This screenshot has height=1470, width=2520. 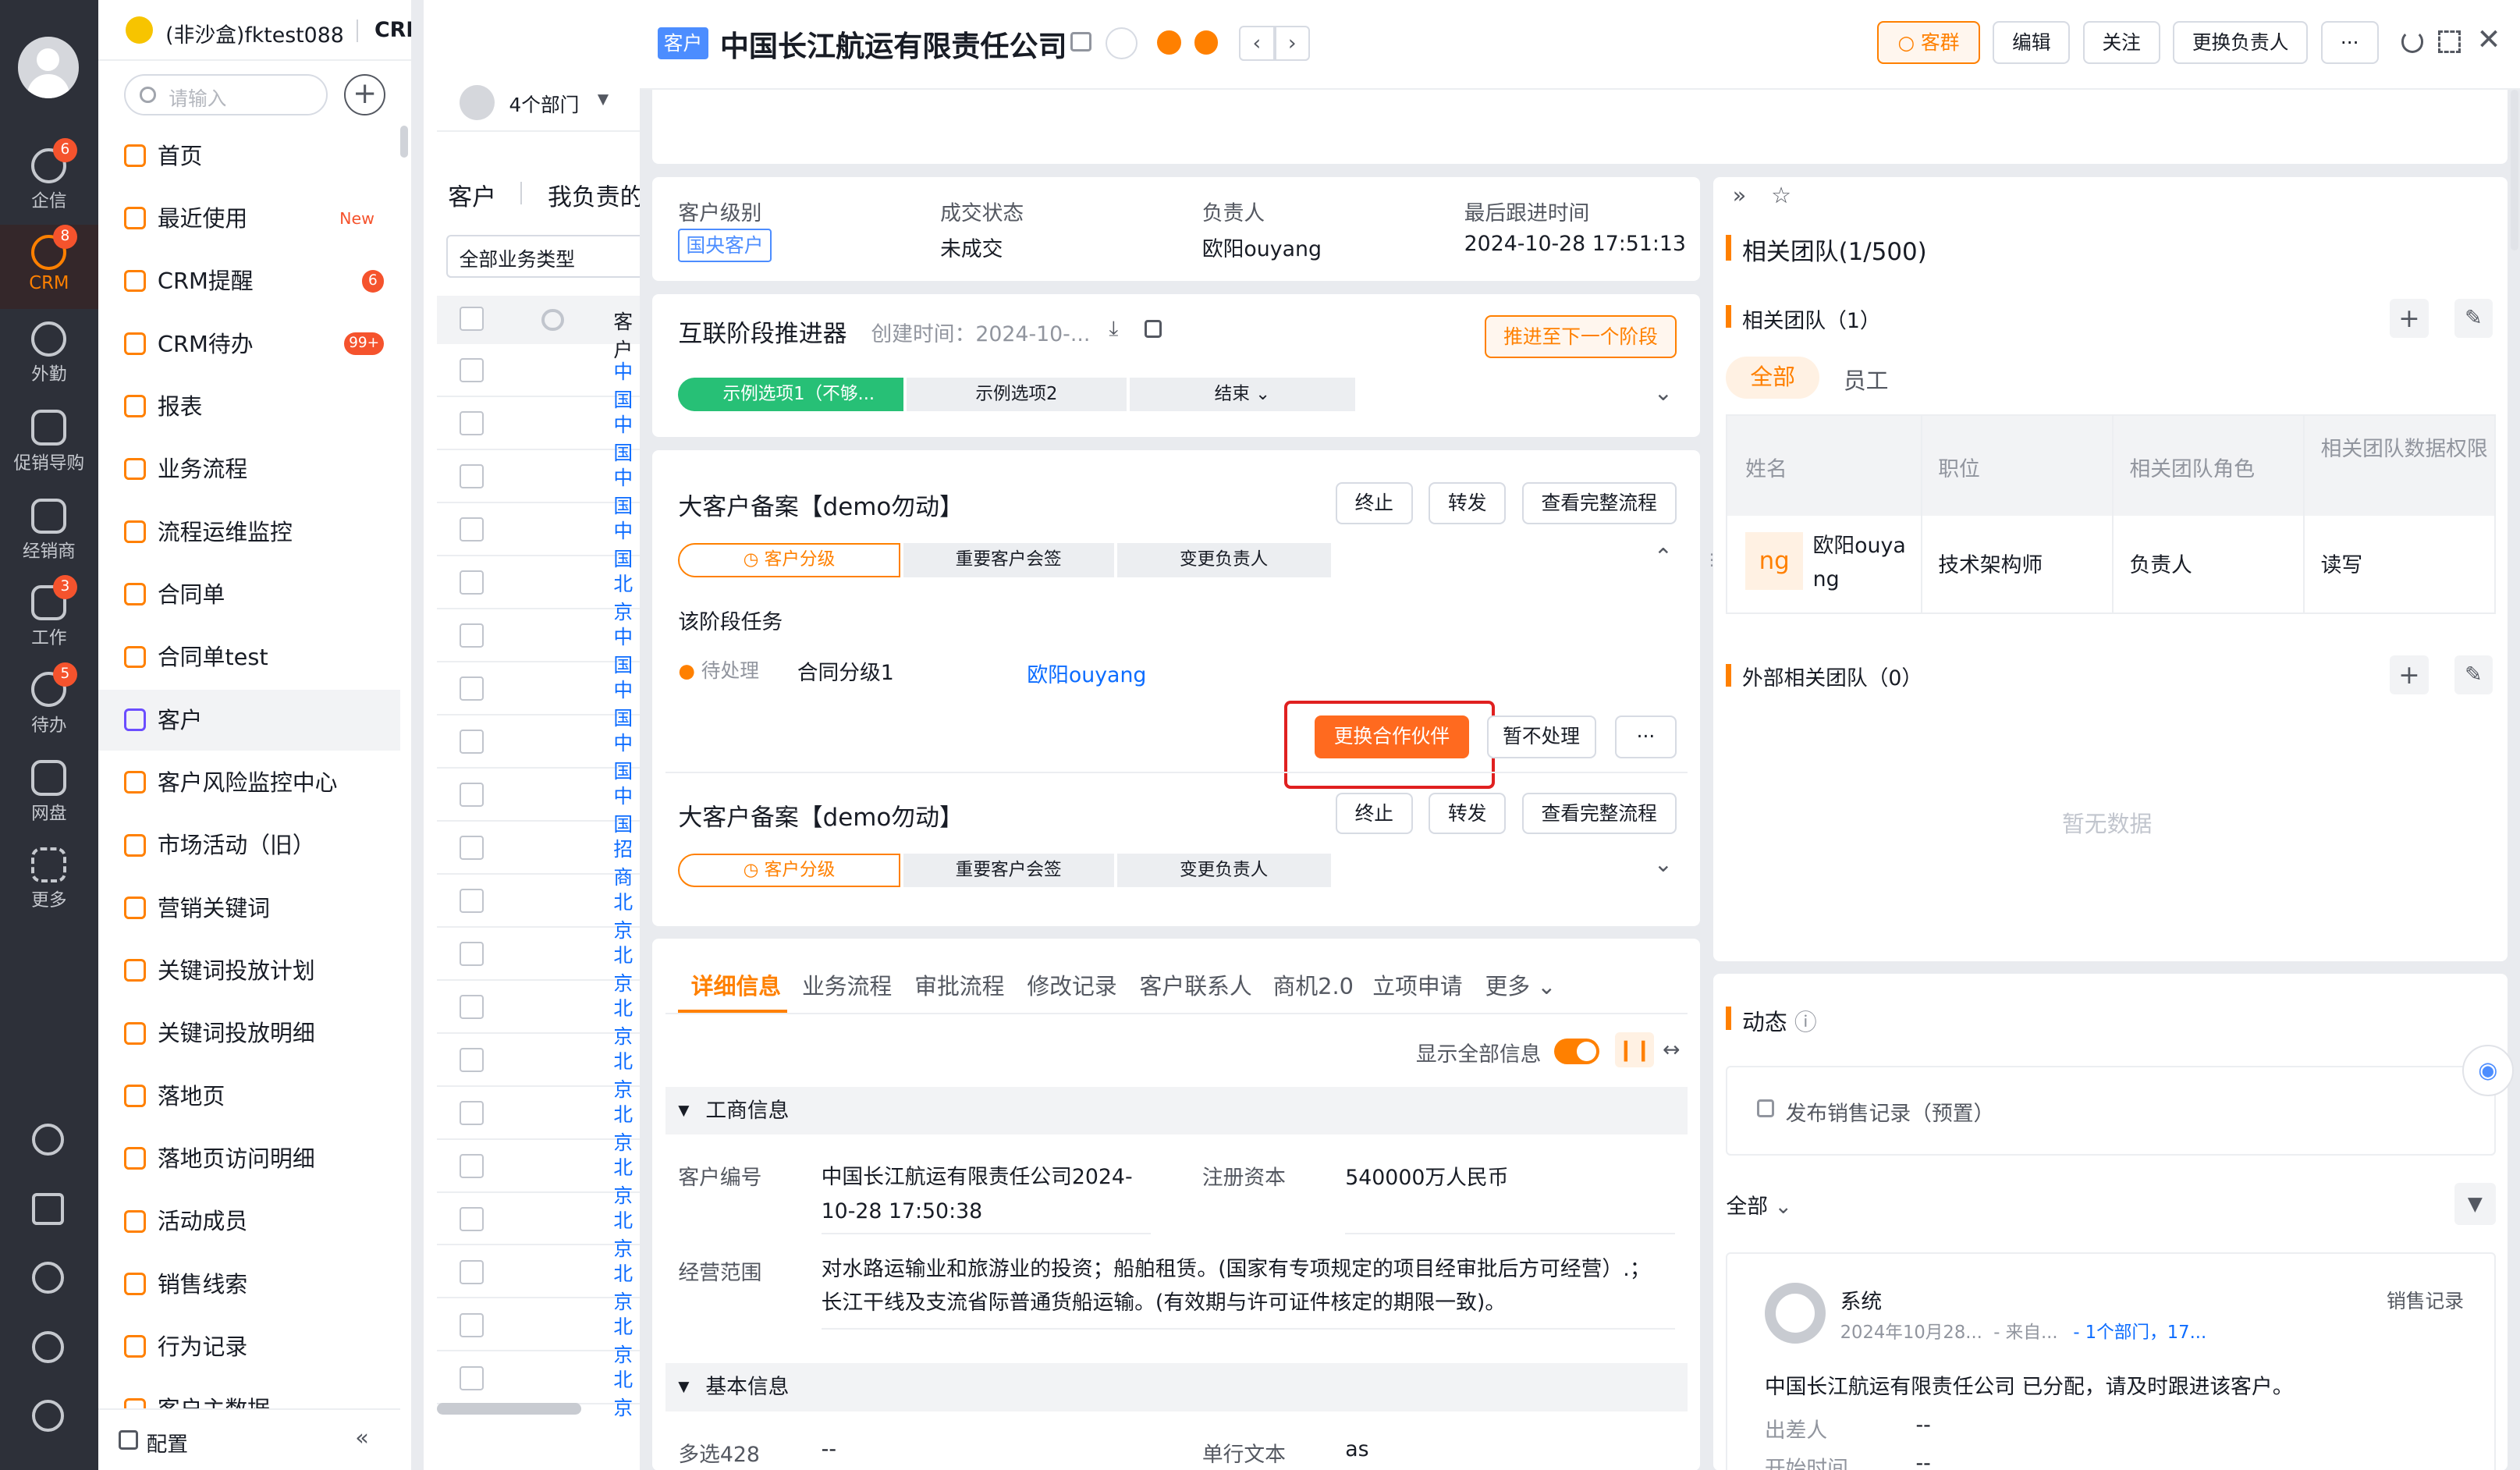 I want to click on flow1-view-button: 查看完整流程, so click(x=1599, y=503).